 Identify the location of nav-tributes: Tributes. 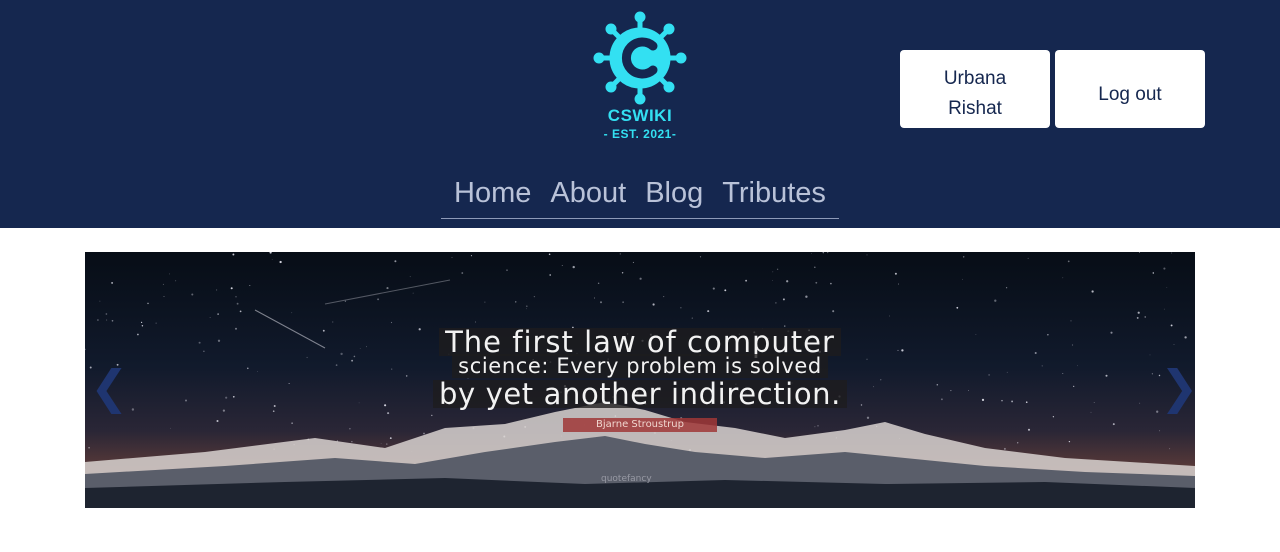
(774, 193).